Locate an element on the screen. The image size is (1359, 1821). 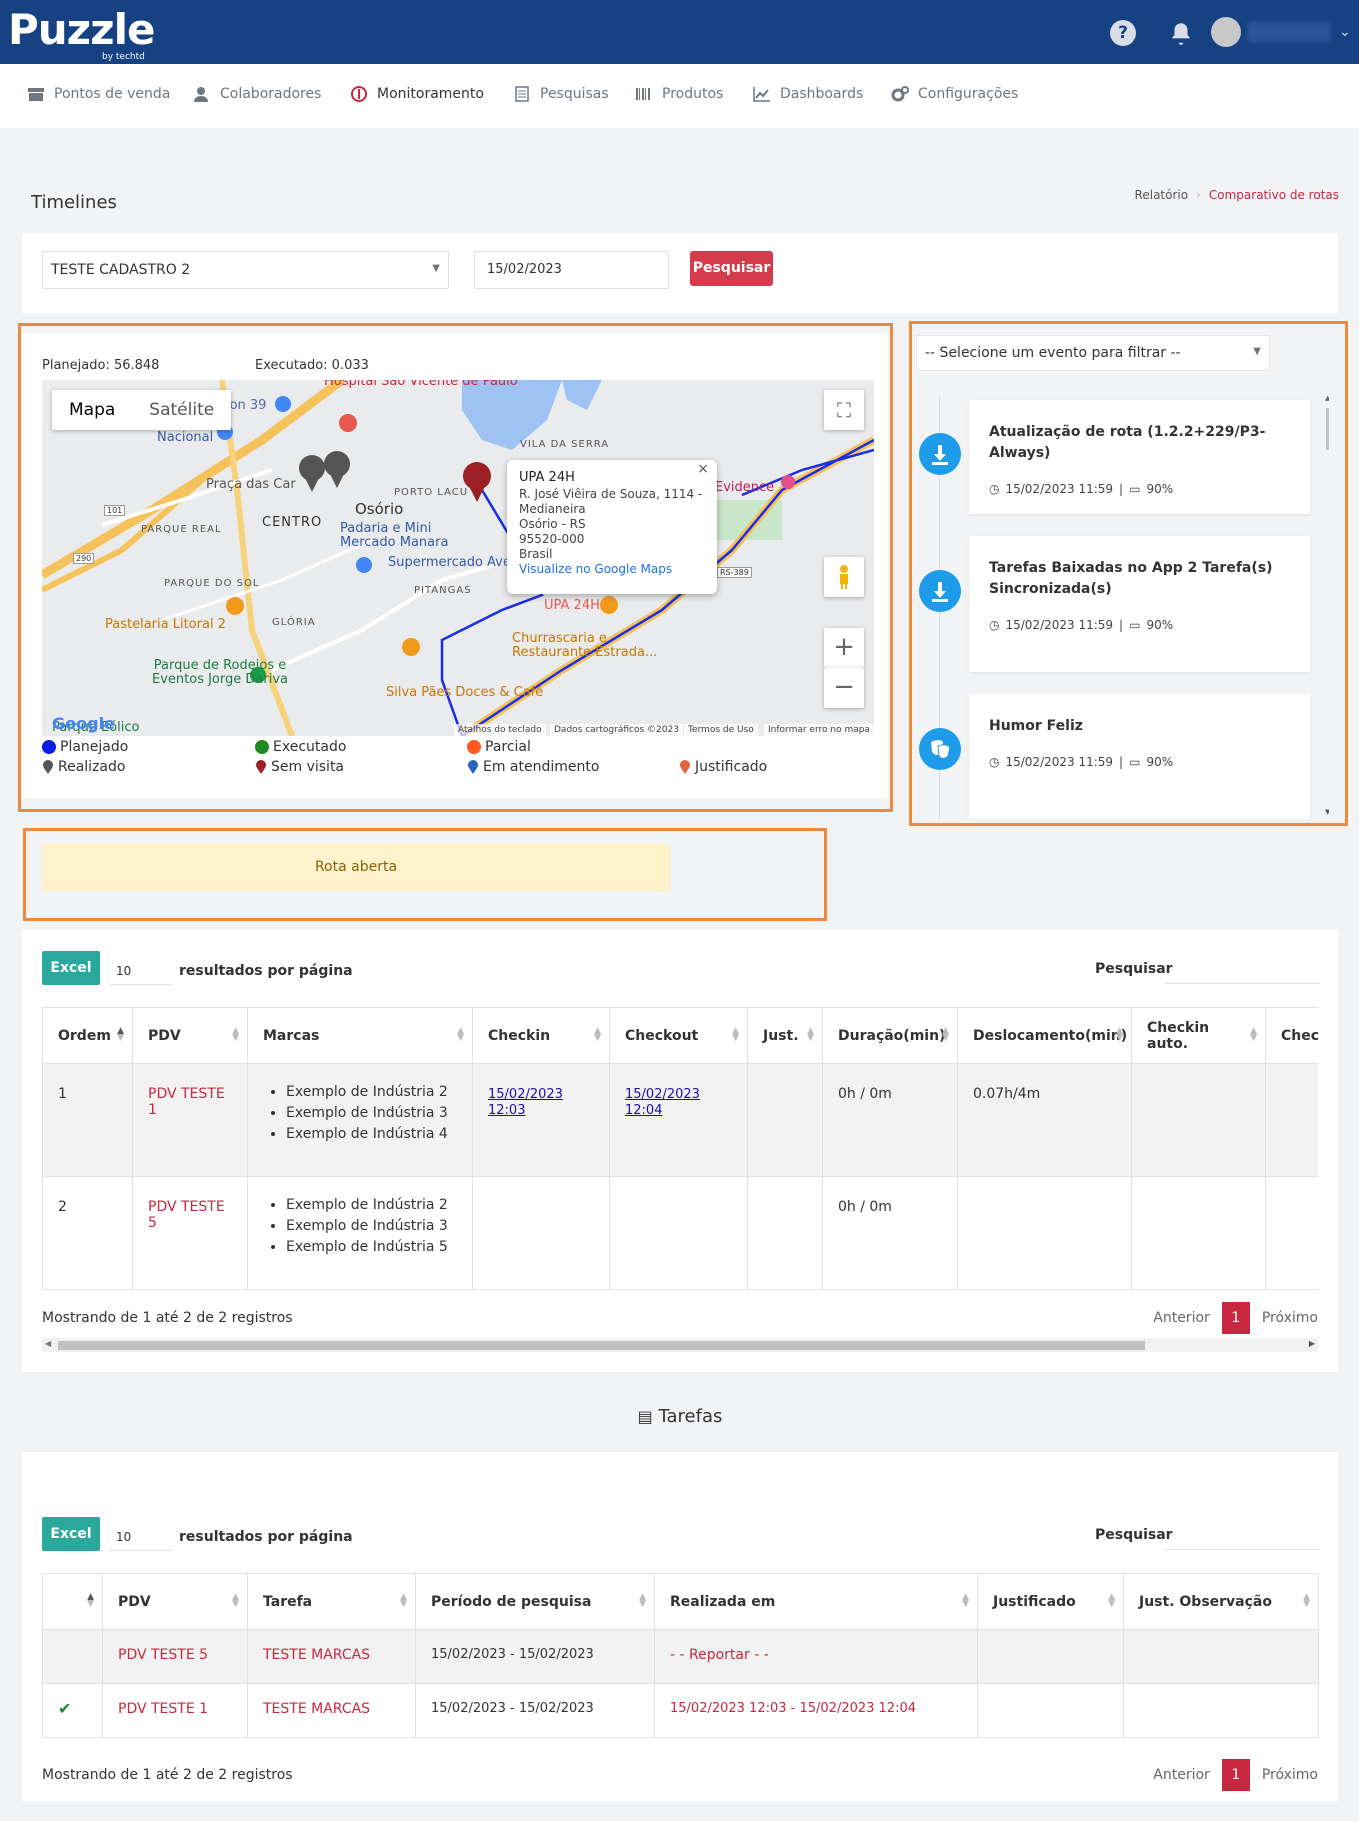
cell-check is located at coordinates (1291, 1233).